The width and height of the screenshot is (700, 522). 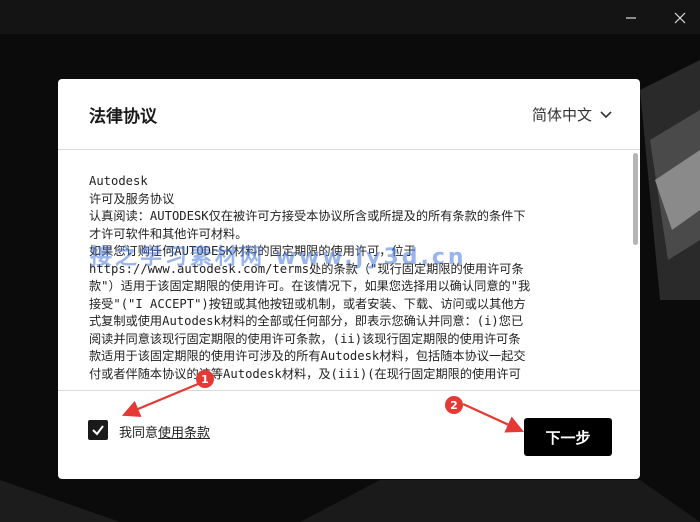 What do you see at coordinates (123, 117) in the screenshot?
I see `dialog-title: 法律协议` at bounding box center [123, 117].